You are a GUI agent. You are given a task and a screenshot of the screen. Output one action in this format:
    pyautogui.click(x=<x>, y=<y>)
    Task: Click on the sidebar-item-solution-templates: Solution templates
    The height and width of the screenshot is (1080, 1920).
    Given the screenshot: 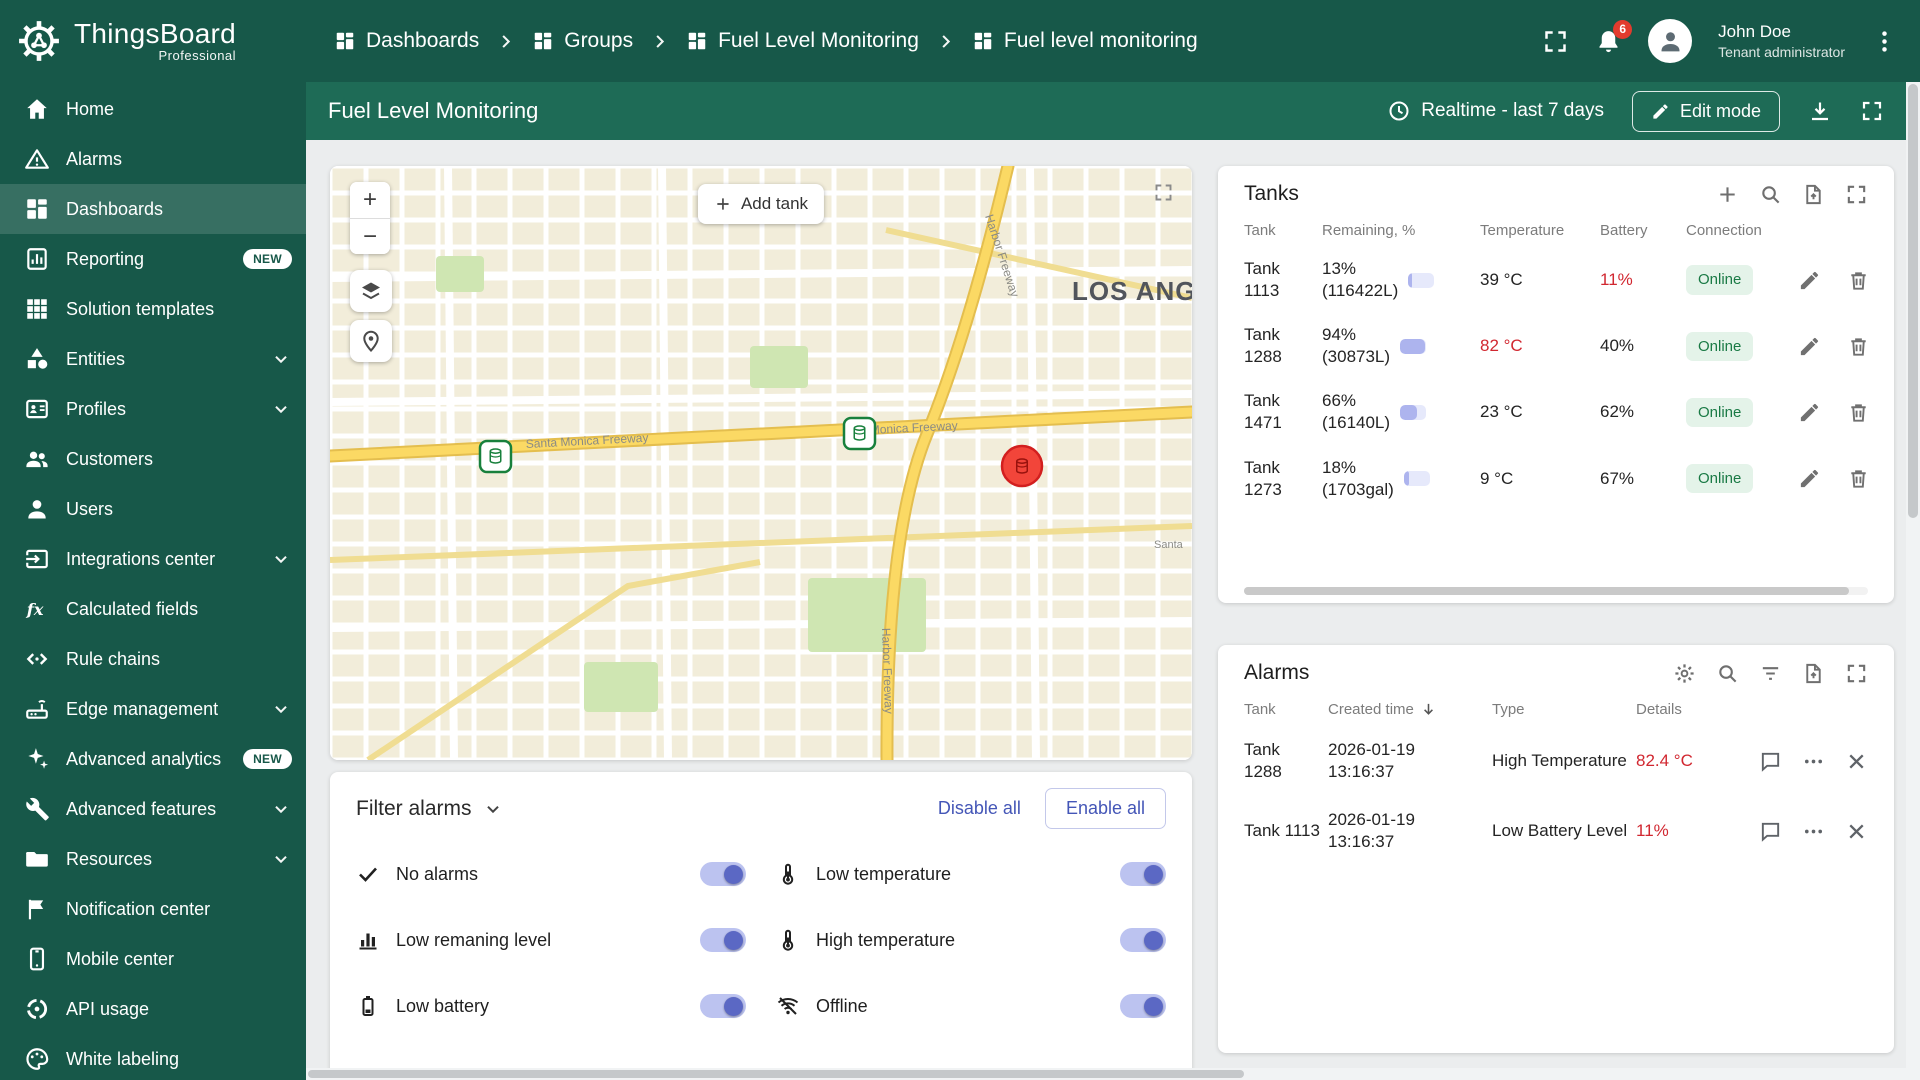 What is the action you would take?
    pyautogui.click(x=153, y=309)
    